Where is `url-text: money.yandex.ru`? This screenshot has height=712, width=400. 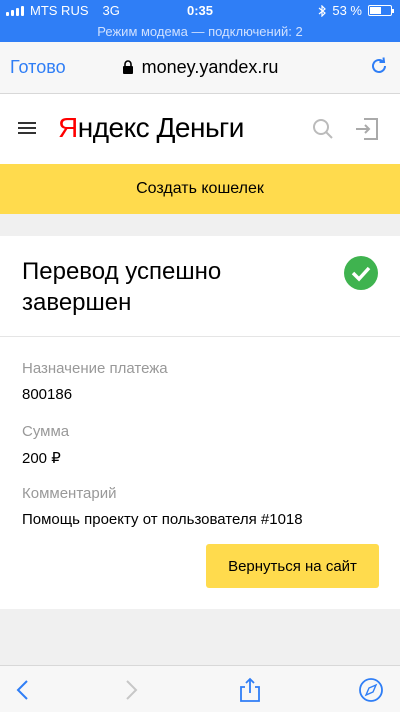
url-text: money.yandex.ru is located at coordinates (210, 67).